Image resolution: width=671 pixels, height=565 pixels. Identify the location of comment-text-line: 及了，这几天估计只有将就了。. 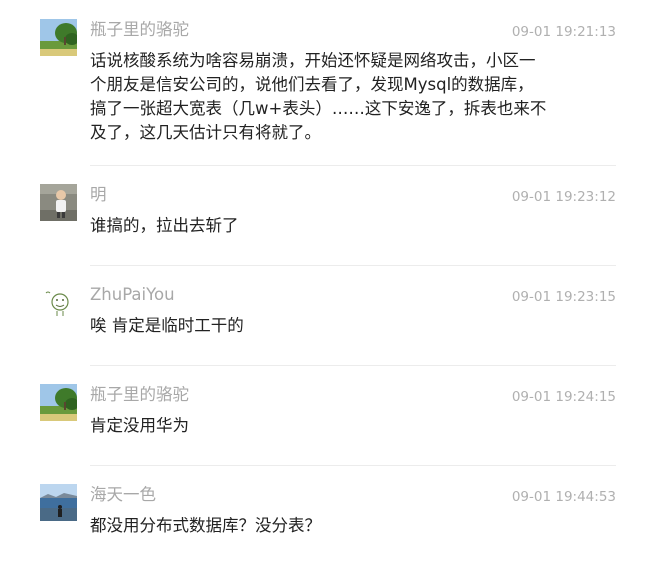
(205, 132).